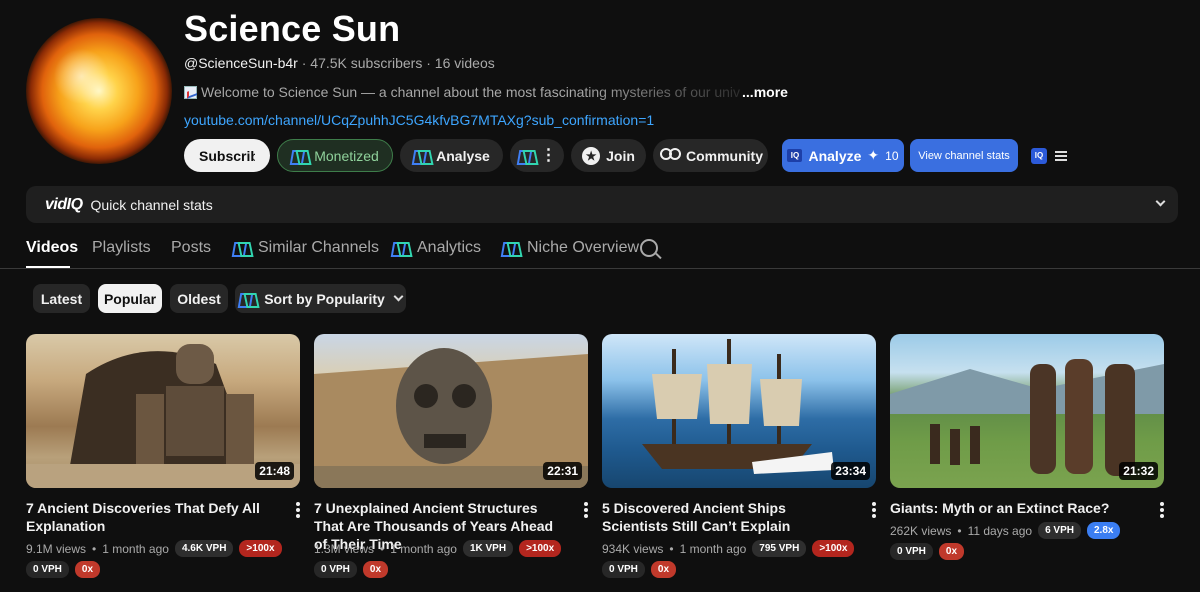 This screenshot has width=1200, height=592. What do you see at coordinates (241, 63) in the screenshot?
I see `channel-handle: @ScienceSun-b4r` at bounding box center [241, 63].